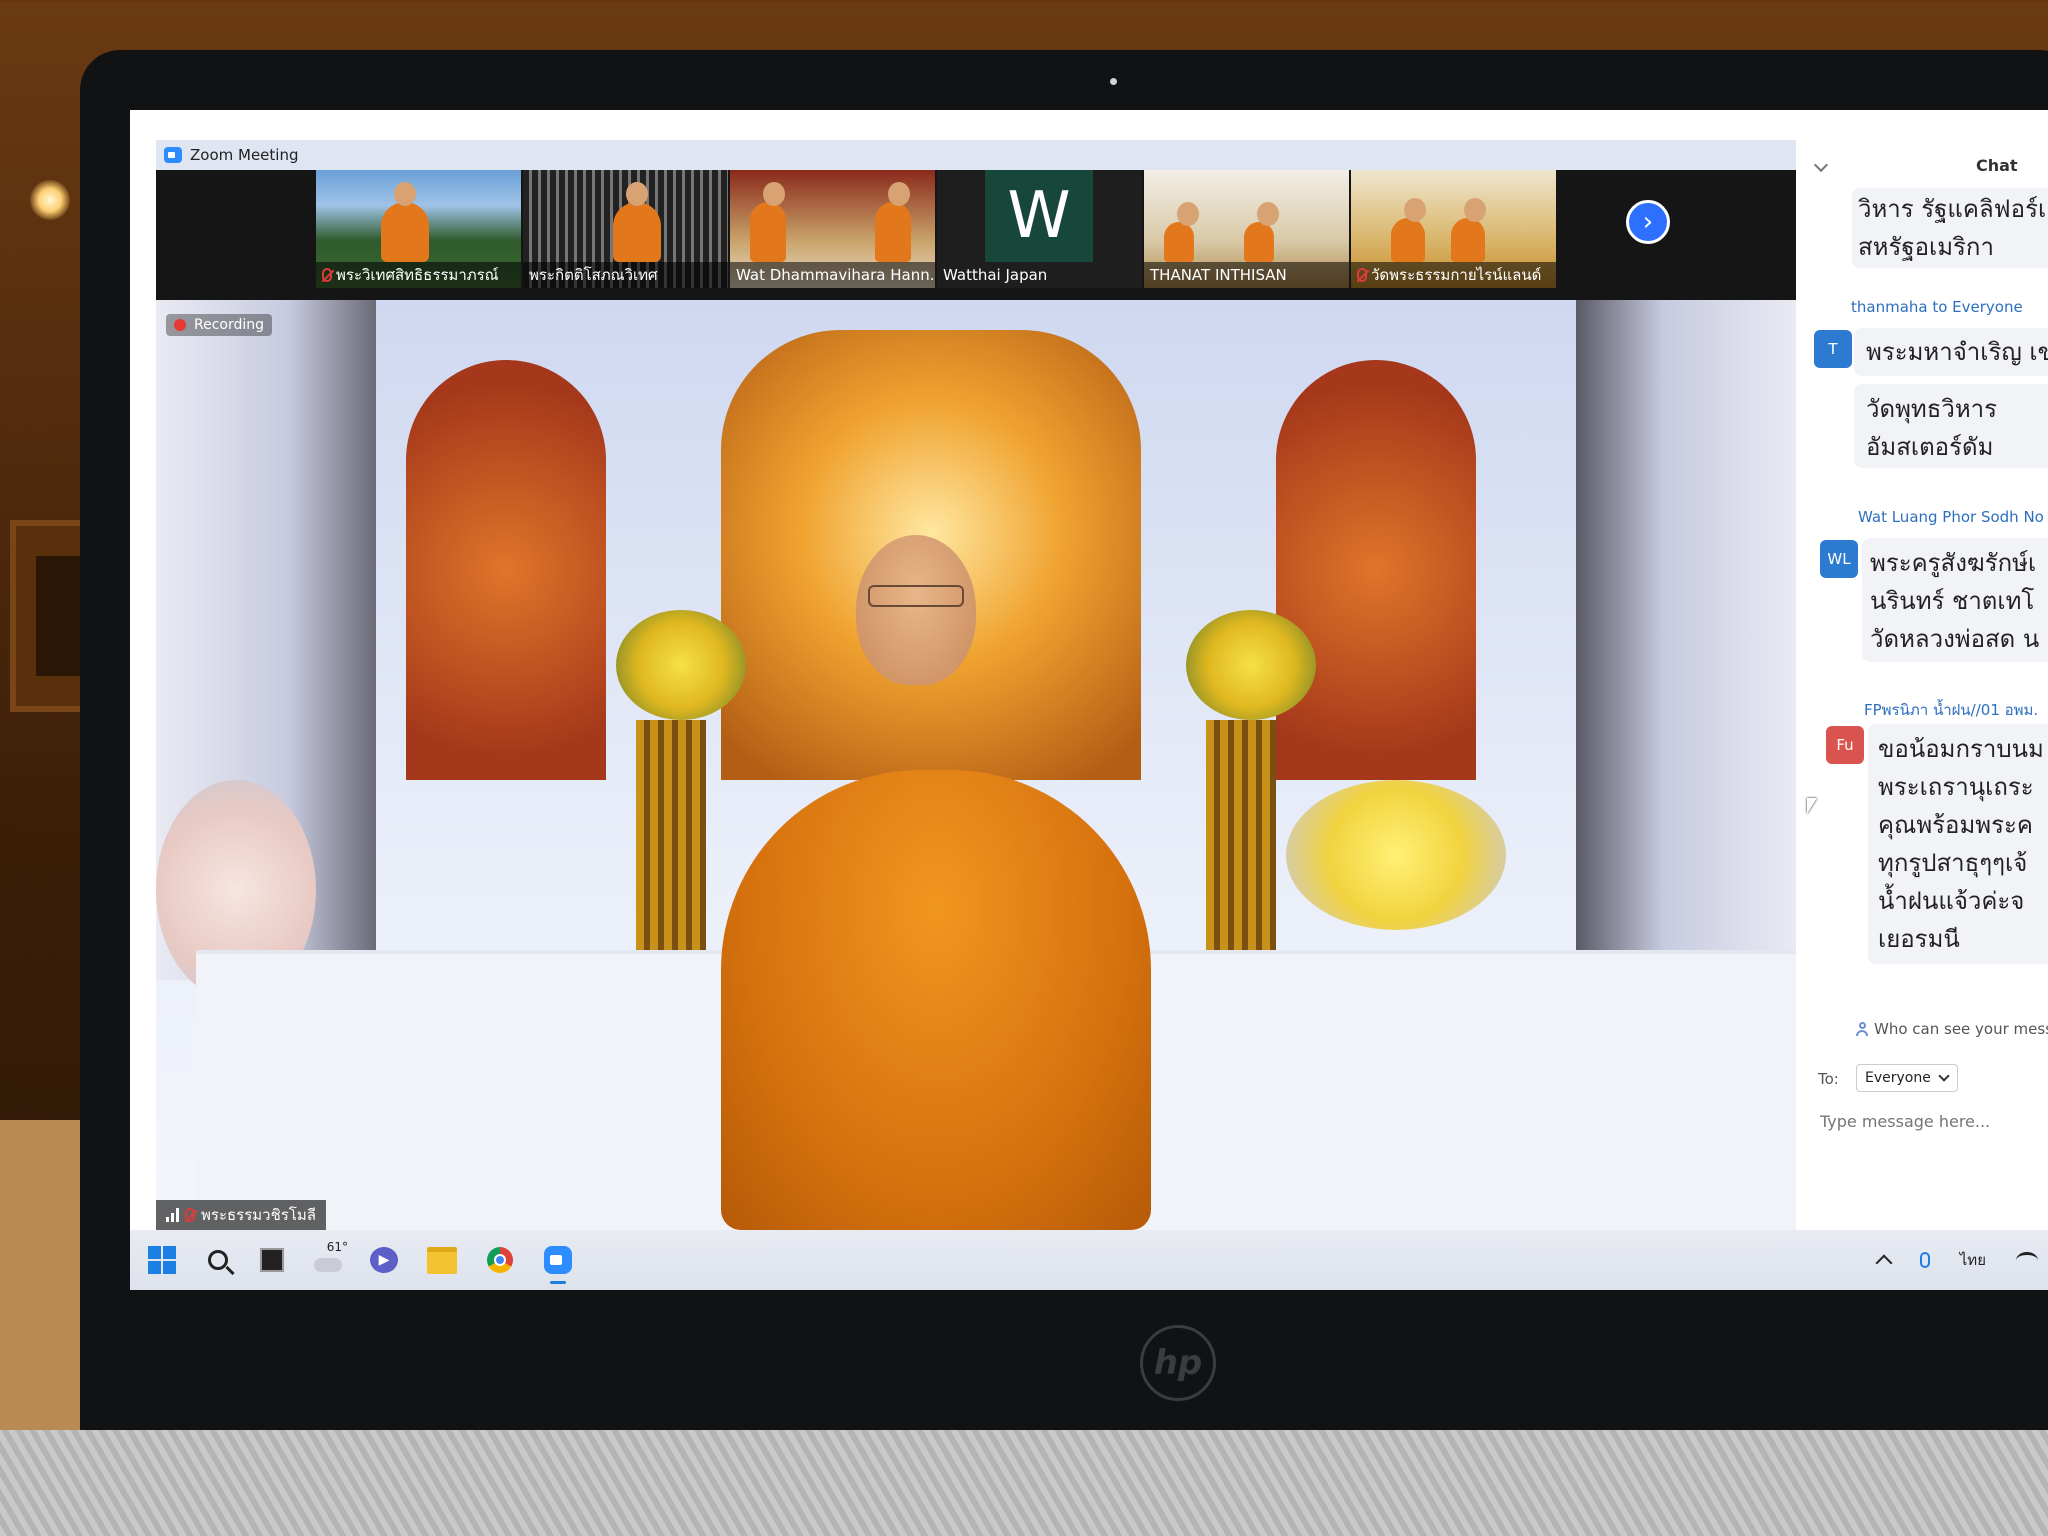 The image size is (2048, 1536). Describe the element at coordinates (1376, 570) in the screenshot. I see `right-shrine` at that location.